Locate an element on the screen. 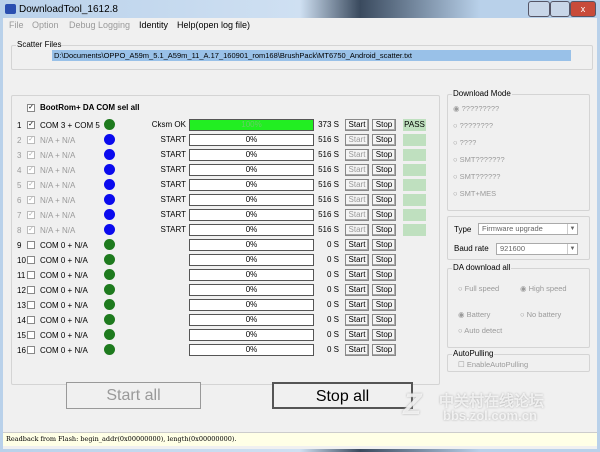  stop-all-button: Stop all is located at coordinates (342, 395).